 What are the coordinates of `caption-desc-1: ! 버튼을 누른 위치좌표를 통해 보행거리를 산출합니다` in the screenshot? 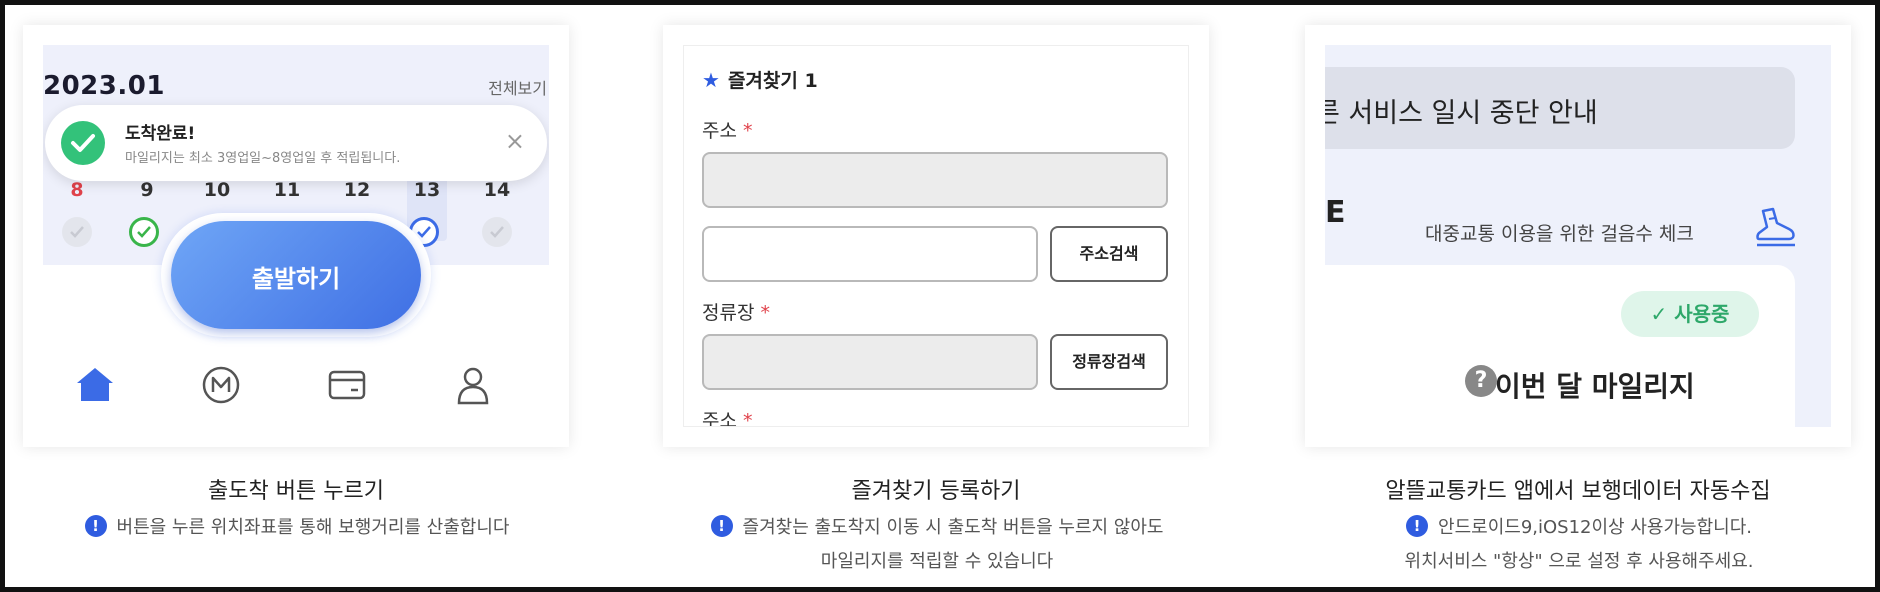 It's located at (297, 528).